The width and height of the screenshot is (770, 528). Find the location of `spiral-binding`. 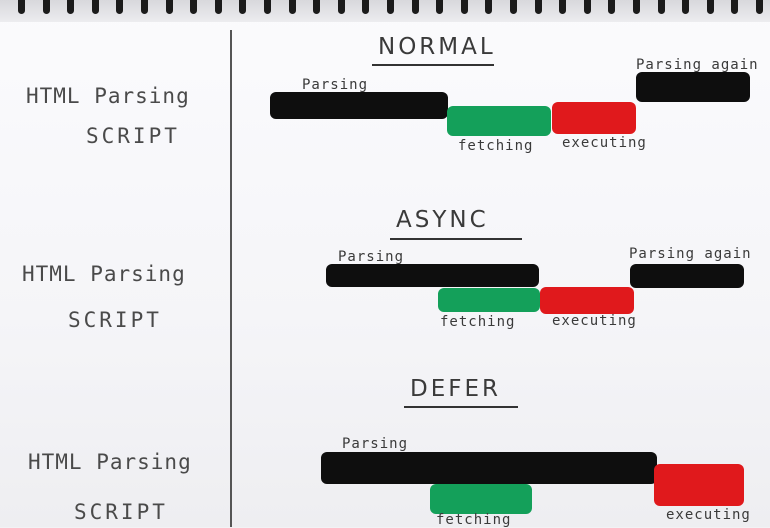

spiral-binding is located at coordinates (385, 11).